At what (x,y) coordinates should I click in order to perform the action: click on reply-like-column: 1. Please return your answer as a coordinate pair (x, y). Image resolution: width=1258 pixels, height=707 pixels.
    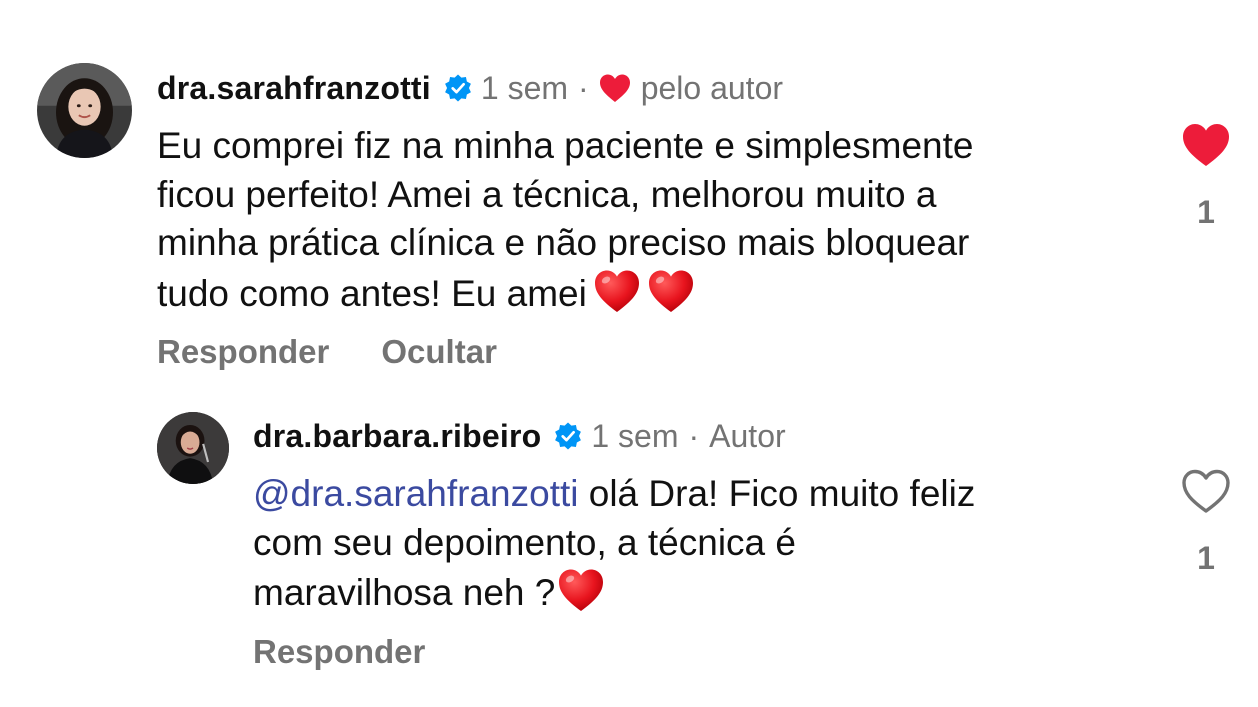
    Looking at the image, I should click on (1206, 522).